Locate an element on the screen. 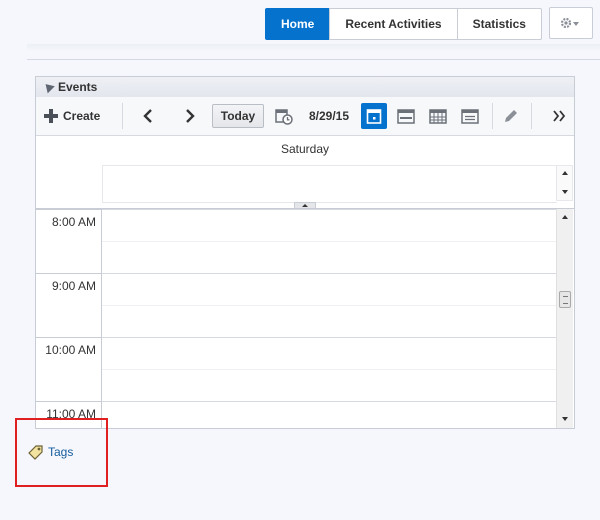 This screenshot has width=600, height=520. chevron-right-icon is located at coordinates (190, 116).